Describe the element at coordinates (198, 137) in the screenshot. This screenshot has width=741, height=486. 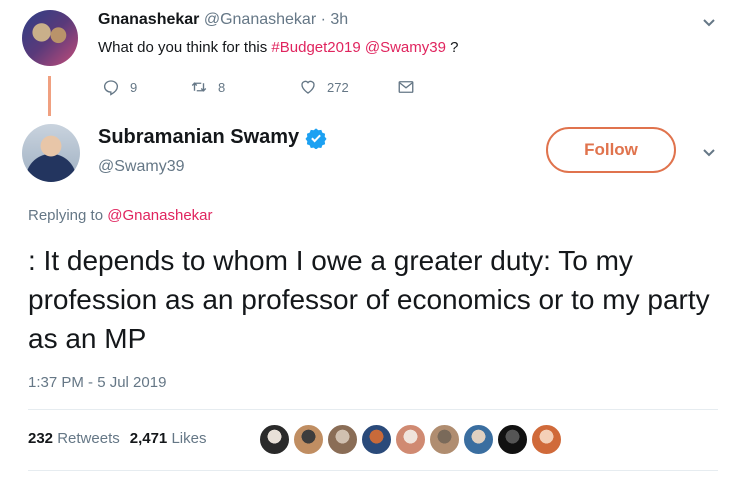
I see `tweet2-name: Subramanian Swamy` at that location.